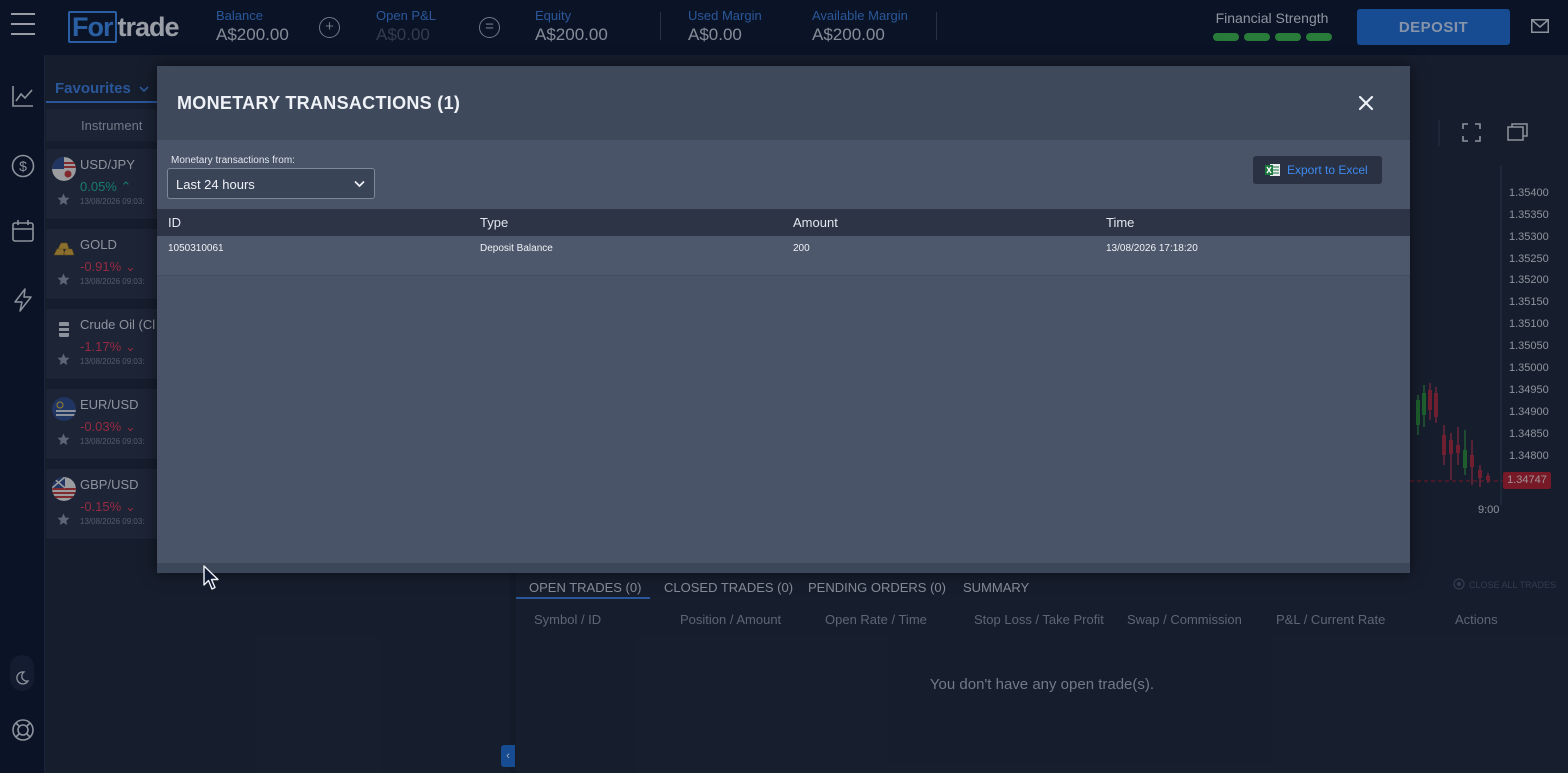 This screenshot has width=1568, height=773. I want to click on mouse-cursor-icon, so click(211, 577).